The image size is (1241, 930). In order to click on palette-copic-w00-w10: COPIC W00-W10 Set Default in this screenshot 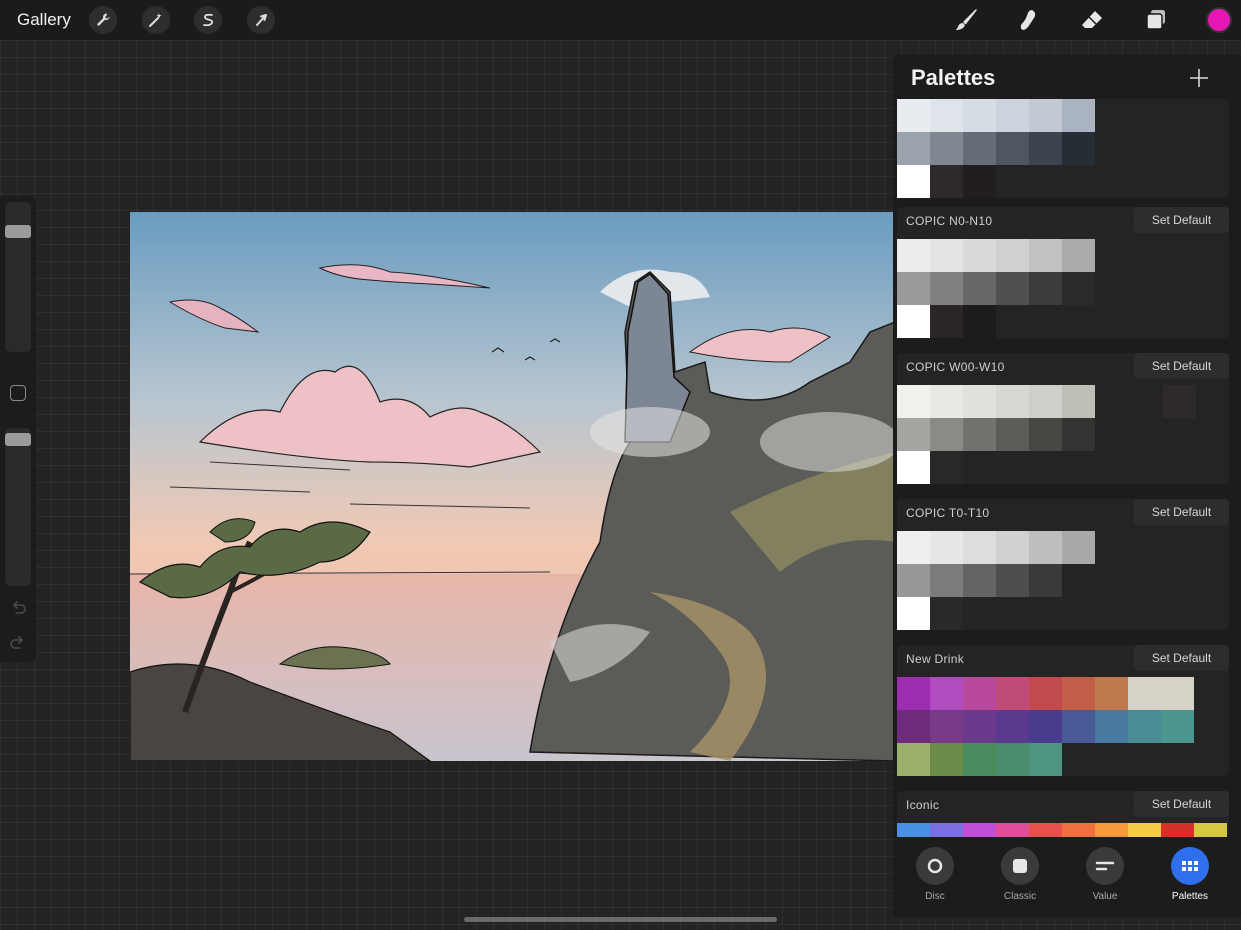, I will do `click(1063, 418)`.